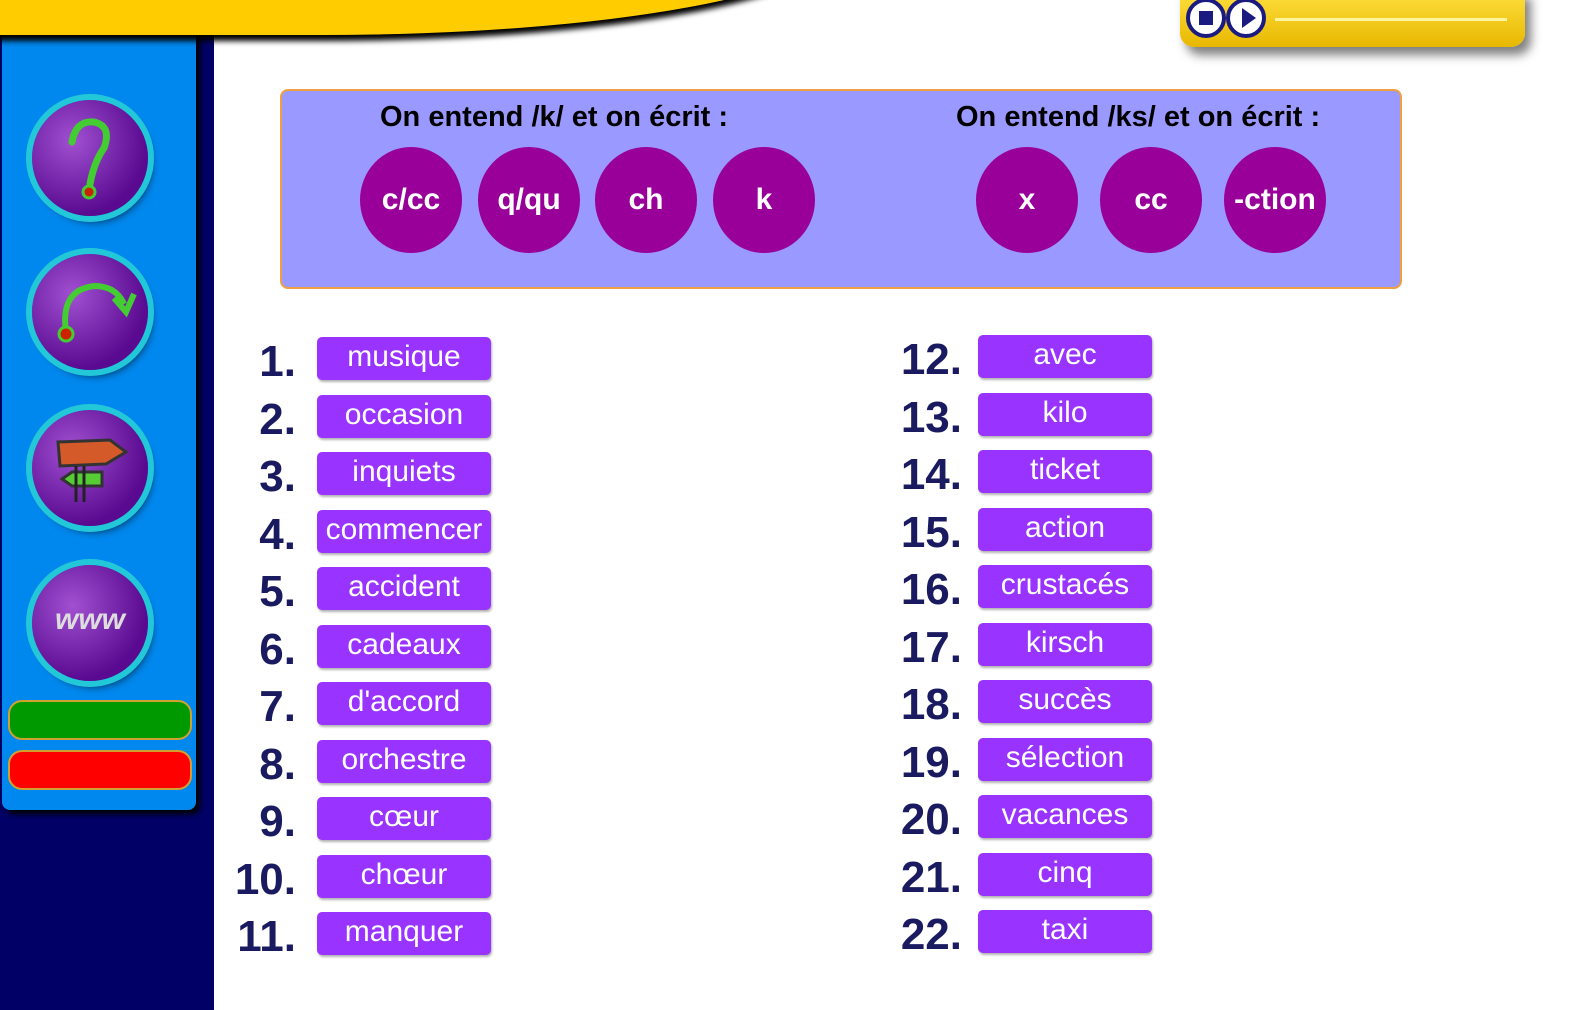  Describe the element at coordinates (1065, 816) in the screenshot. I see `word-drop-target: vacances` at that location.